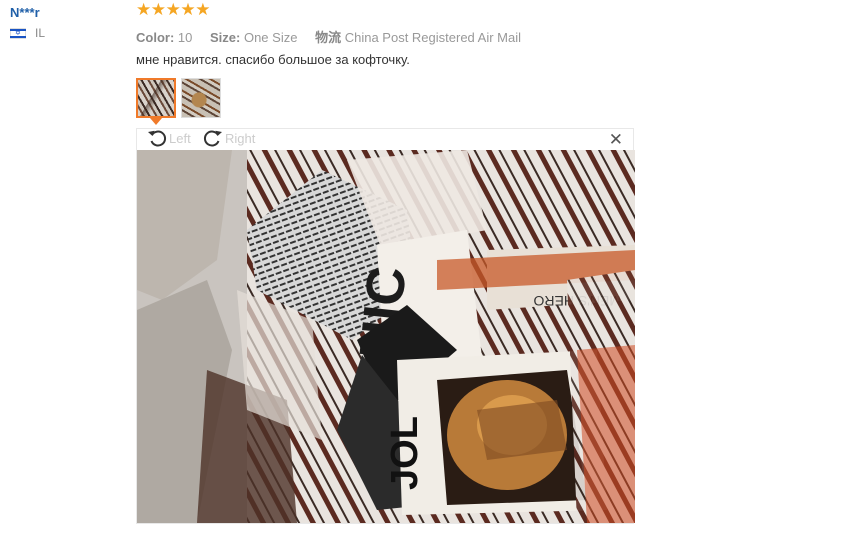 Image resolution: width=853 pixels, height=539 pixels. Describe the element at coordinates (157, 138) in the screenshot. I see `rotate-left-icon` at that location.